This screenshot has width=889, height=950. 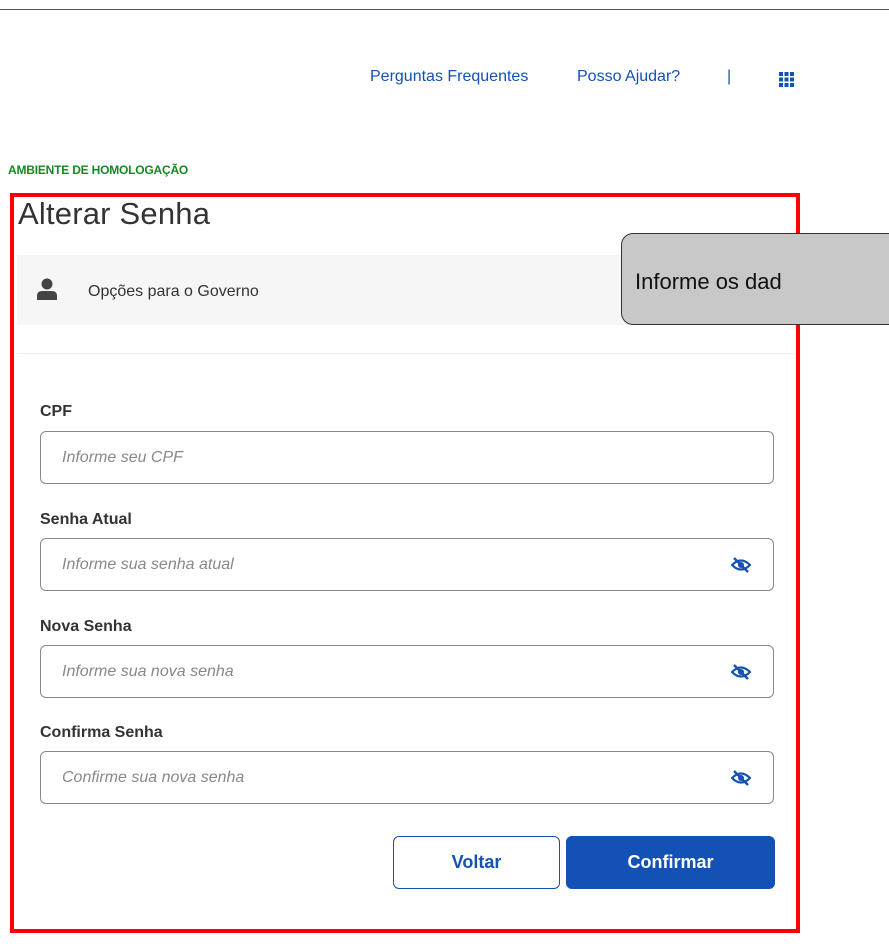 I want to click on page-title: Alterar Senha, so click(x=114, y=213).